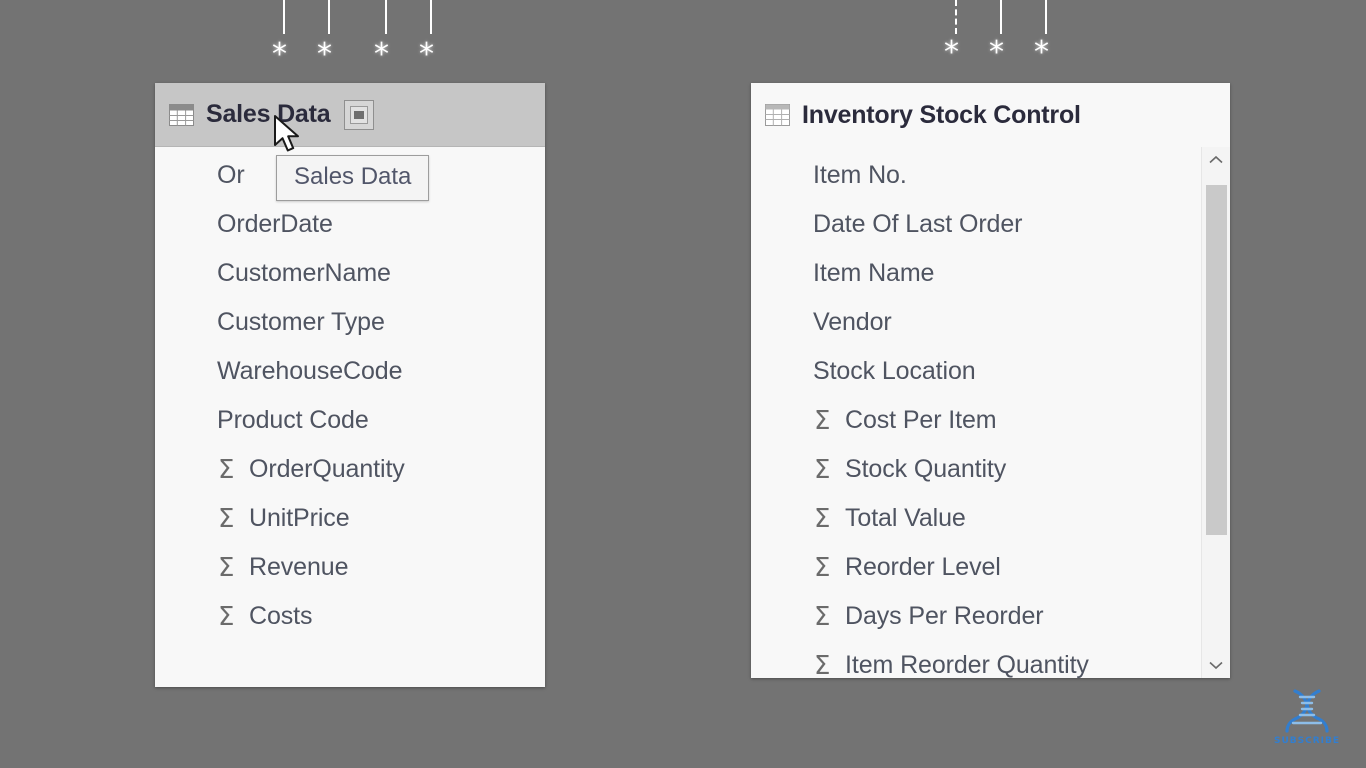 The image size is (1366, 768). I want to click on field-row: Σ Costs, so click(350, 616).